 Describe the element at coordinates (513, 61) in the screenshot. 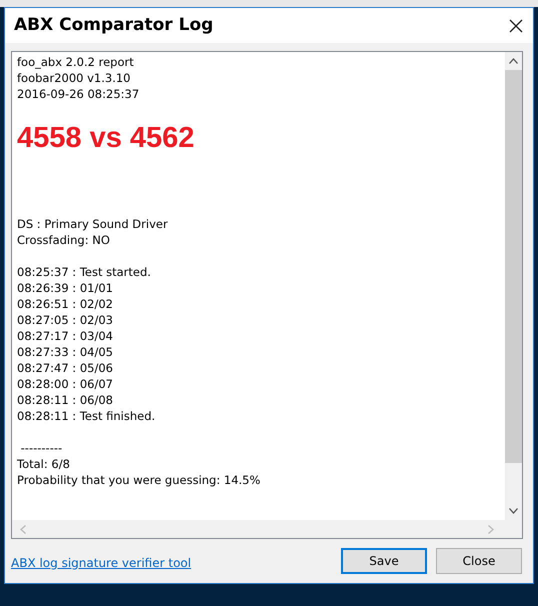

I see `scroll-up-icon` at that location.